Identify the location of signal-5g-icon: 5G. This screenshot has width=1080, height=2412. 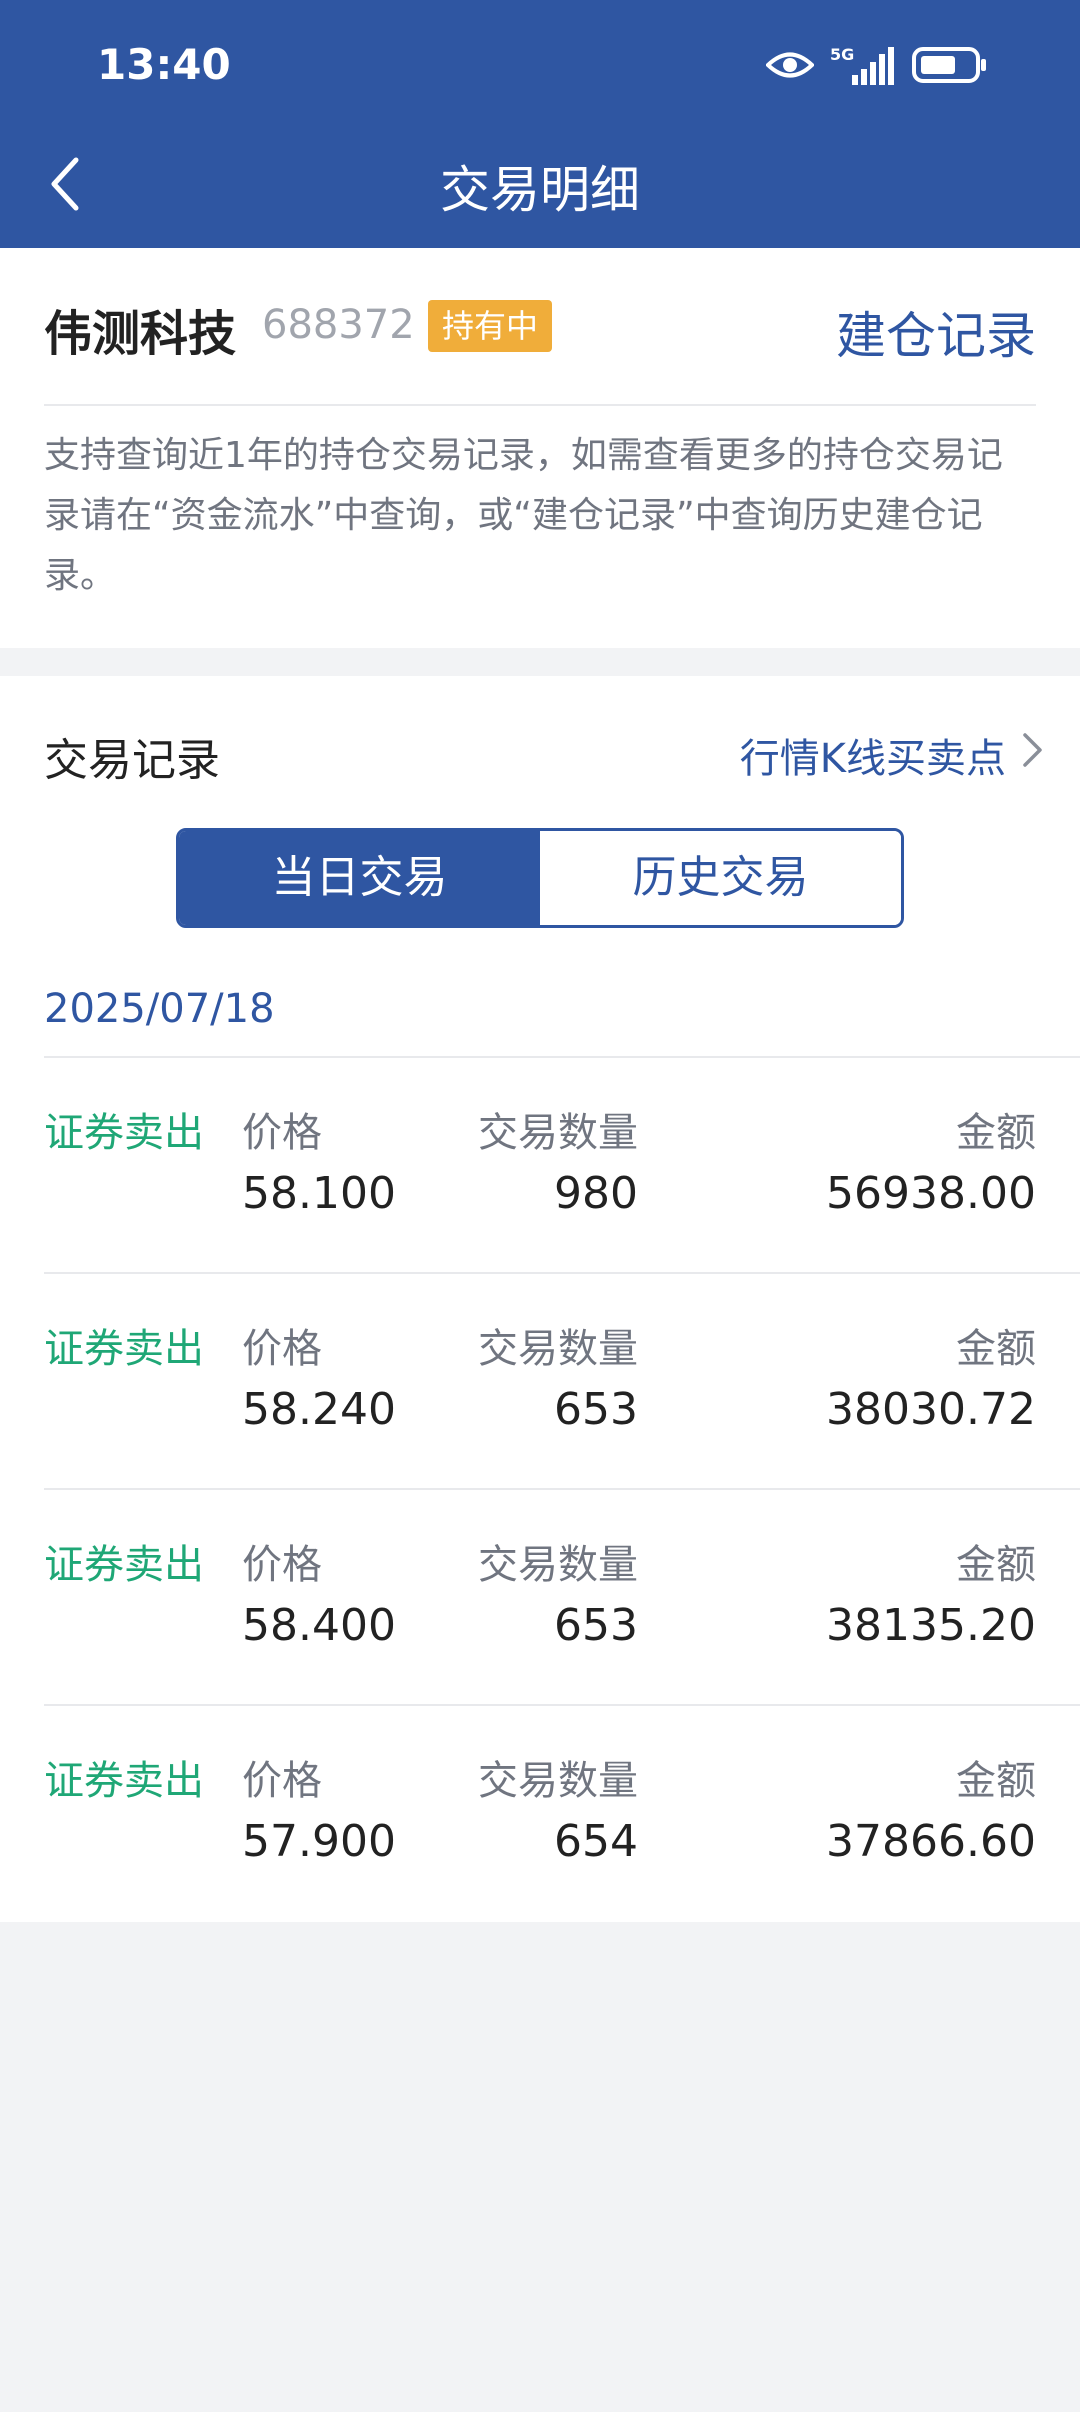
(863, 65).